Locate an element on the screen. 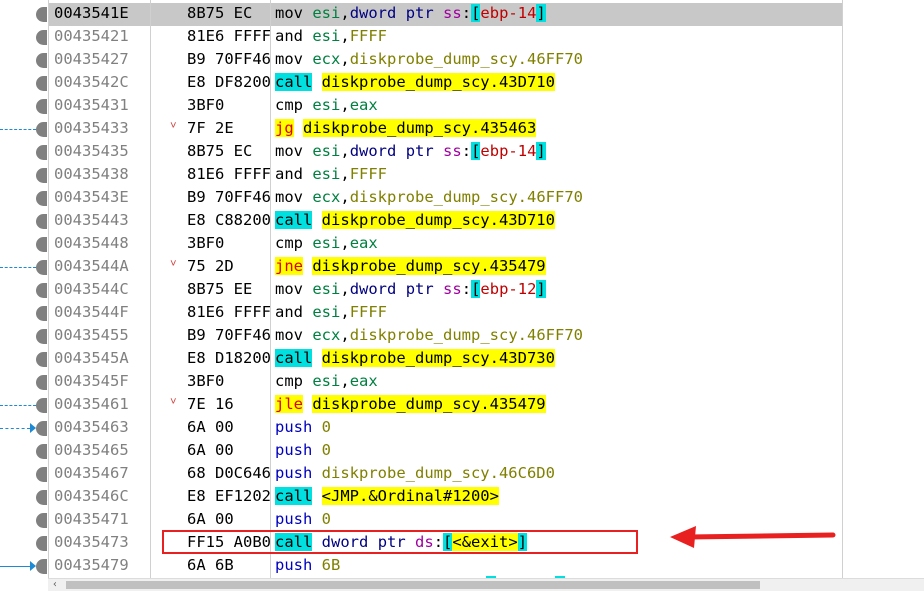 Image resolution: width=924 pixels, height=591 pixels. scrollbar-thumb is located at coordinates (413, 585).